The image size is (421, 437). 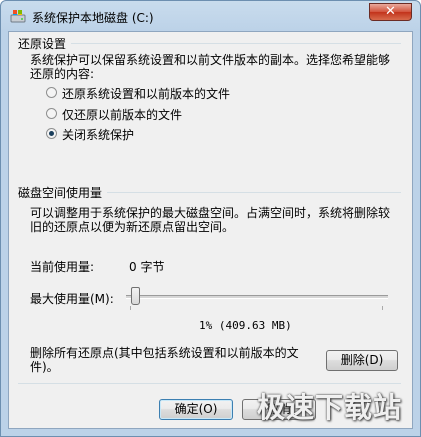 What do you see at coordinates (362, 360) in the screenshot?
I see `delete-button: 删除(D)` at bounding box center [362, 360].